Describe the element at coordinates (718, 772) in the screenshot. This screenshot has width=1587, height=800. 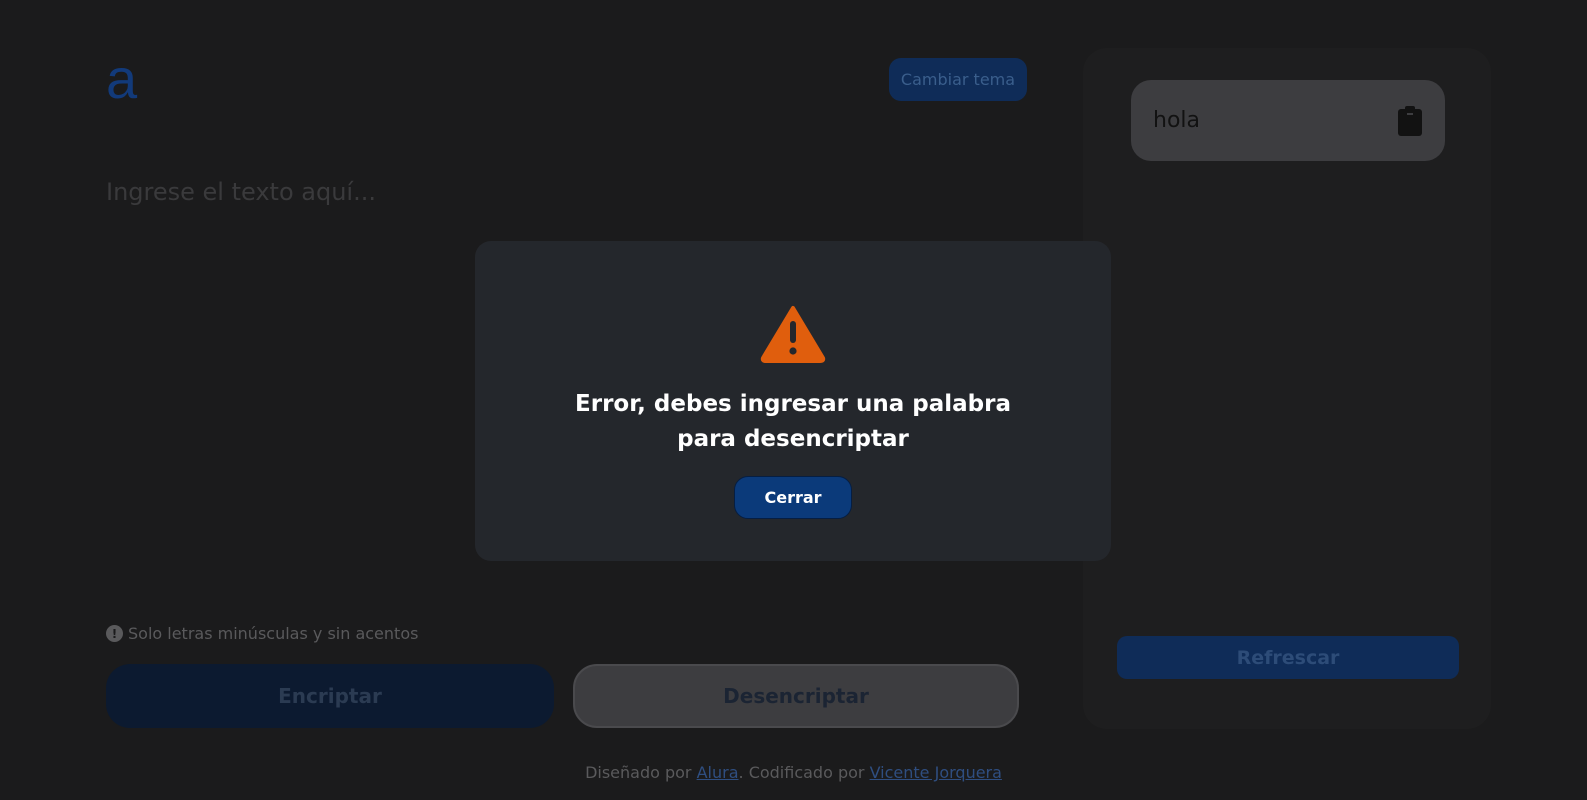
I see `designer-link: Alura` at that location.